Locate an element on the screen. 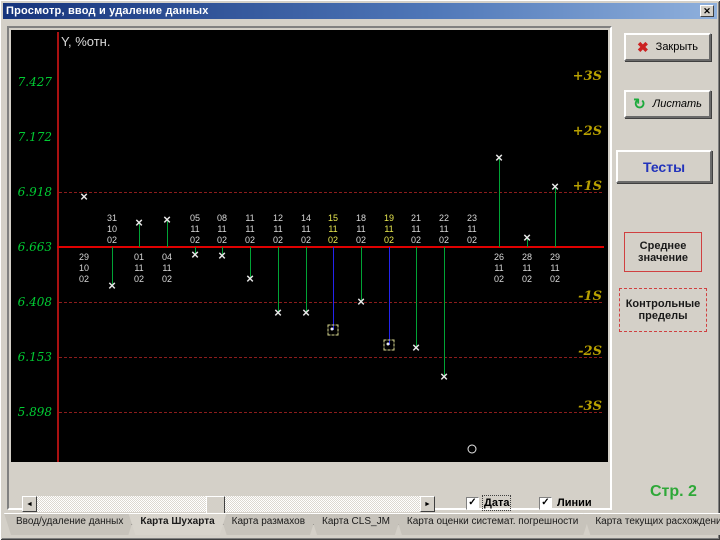  point-date-label: 22 11 02 is located at coordinates (443, 229).